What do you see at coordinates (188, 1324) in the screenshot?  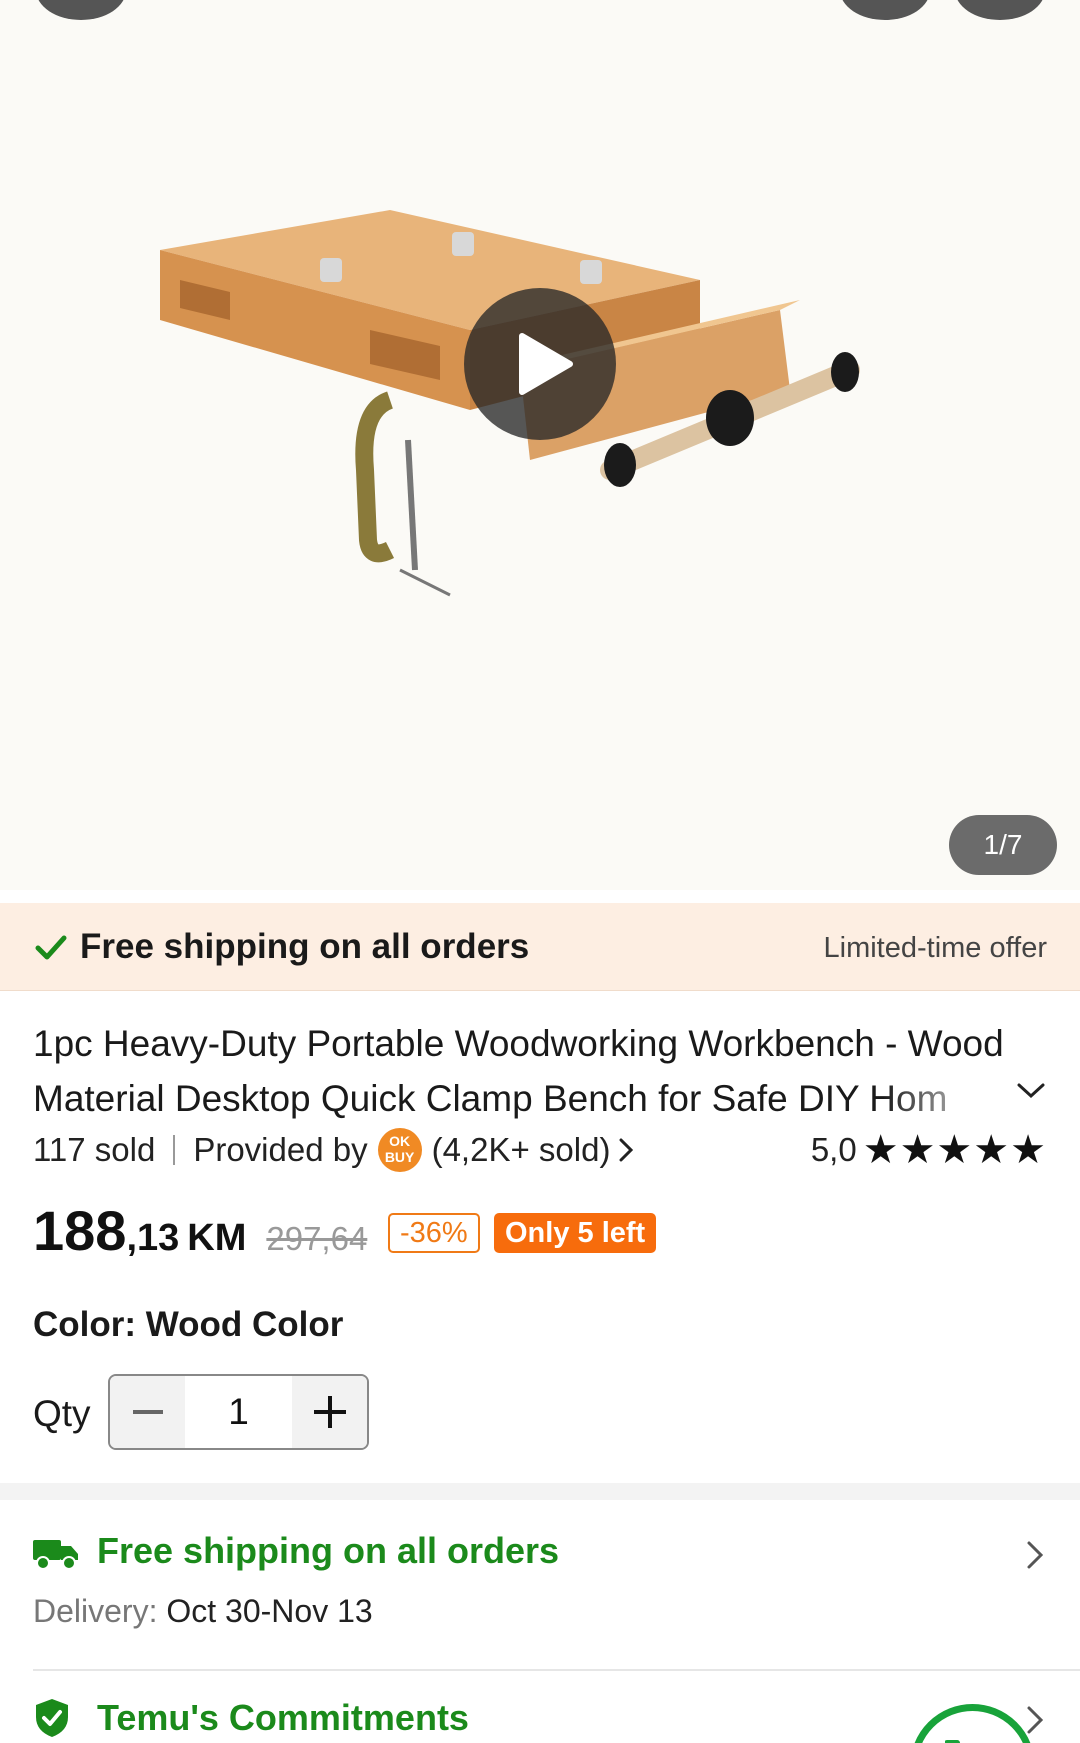 I see `color-selection-label: Color: Wood Color` at bounding box center [188, 1324].